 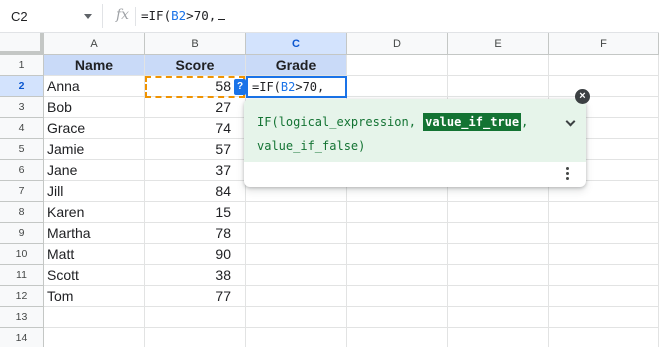 What do you see at coordinates (22, 317) in the screenshot?
I see `row-header-13: 13` at bounding box center [22, 317].